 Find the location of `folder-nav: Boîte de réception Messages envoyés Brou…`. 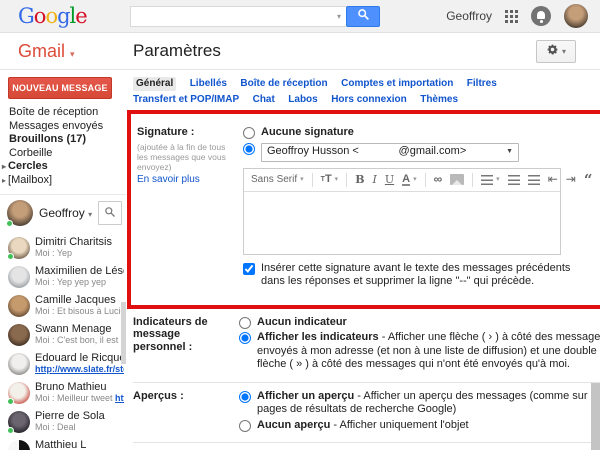

folder-nav: Boîte de réception Messages envoyés Brou… is located at coordinates (63, 146).